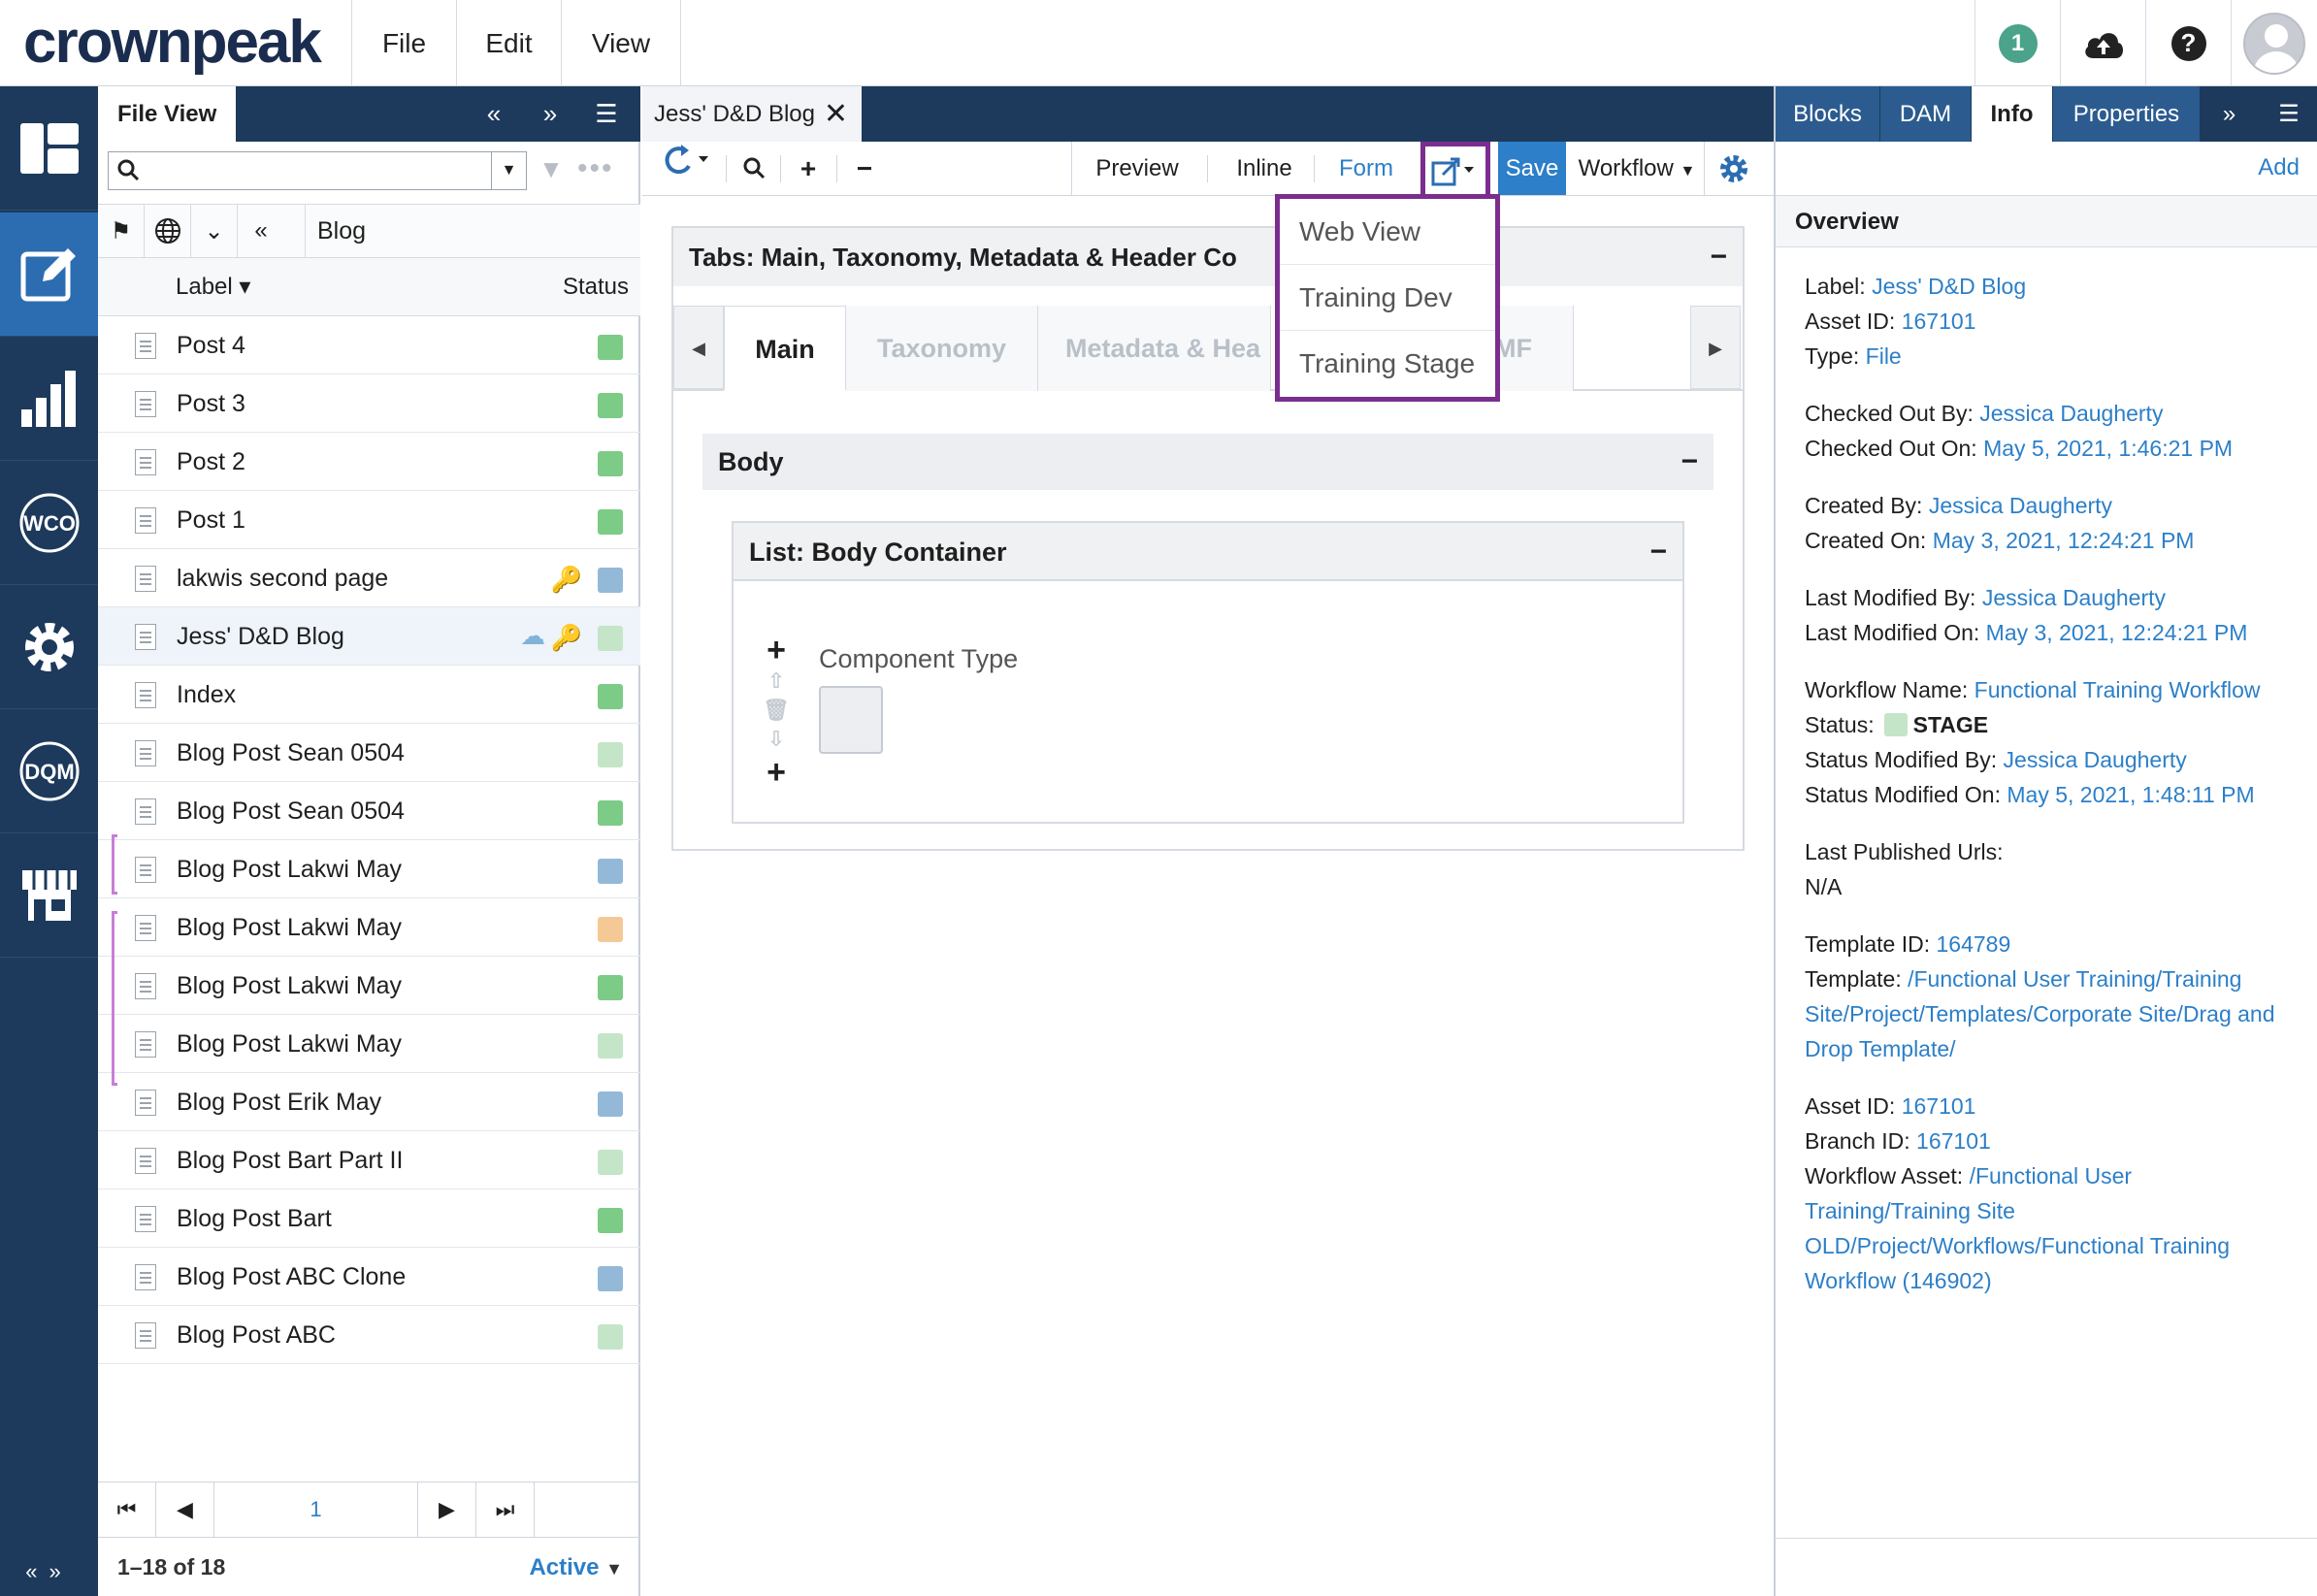  Describe the element at coordinates (369, 695) in the screenshot. I see `file-row: Index` at that location.